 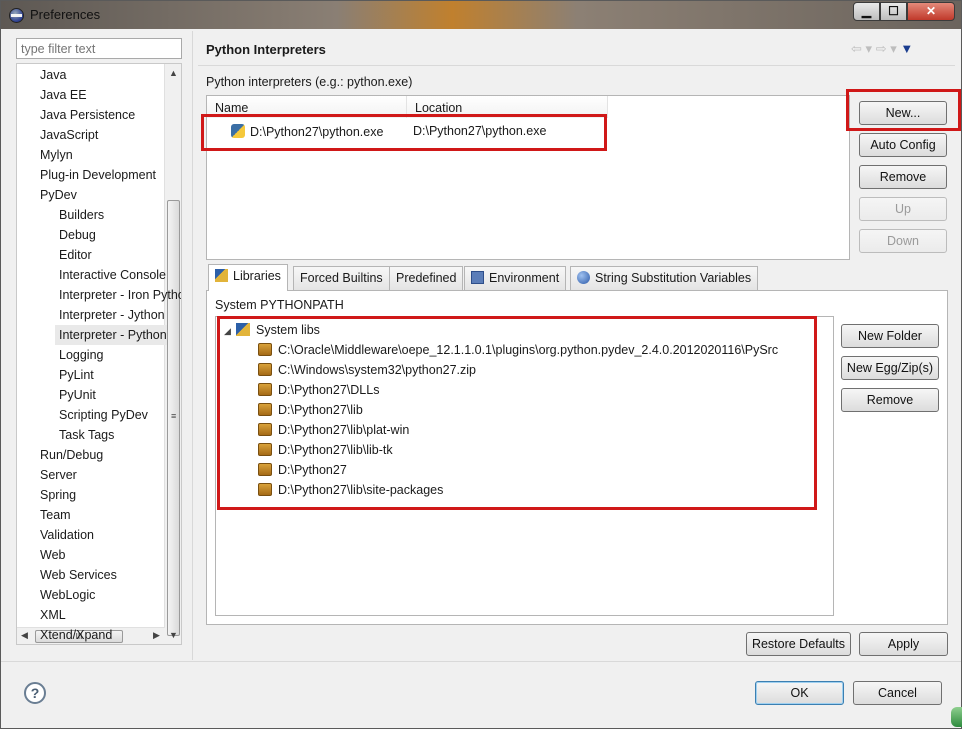 What do you see at coordinates (481, 15) in the screenshot?
I see `title-bar: Preferences ▁ ☐ ✕` at bounding box center [481, 15].